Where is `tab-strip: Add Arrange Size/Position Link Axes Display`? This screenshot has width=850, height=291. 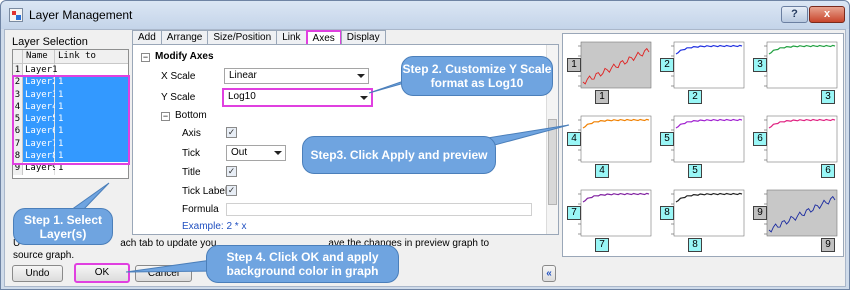 tab-strip: Add Arrange Size/Position Link Axes Display is located at coordinates (259, 37).